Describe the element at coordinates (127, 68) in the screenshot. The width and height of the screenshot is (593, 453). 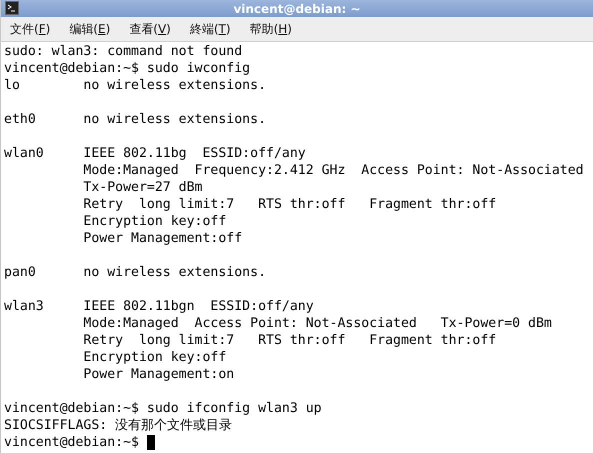
I see `terminal-line: vincent@debian:~$ sudo iwconfig` at that location.